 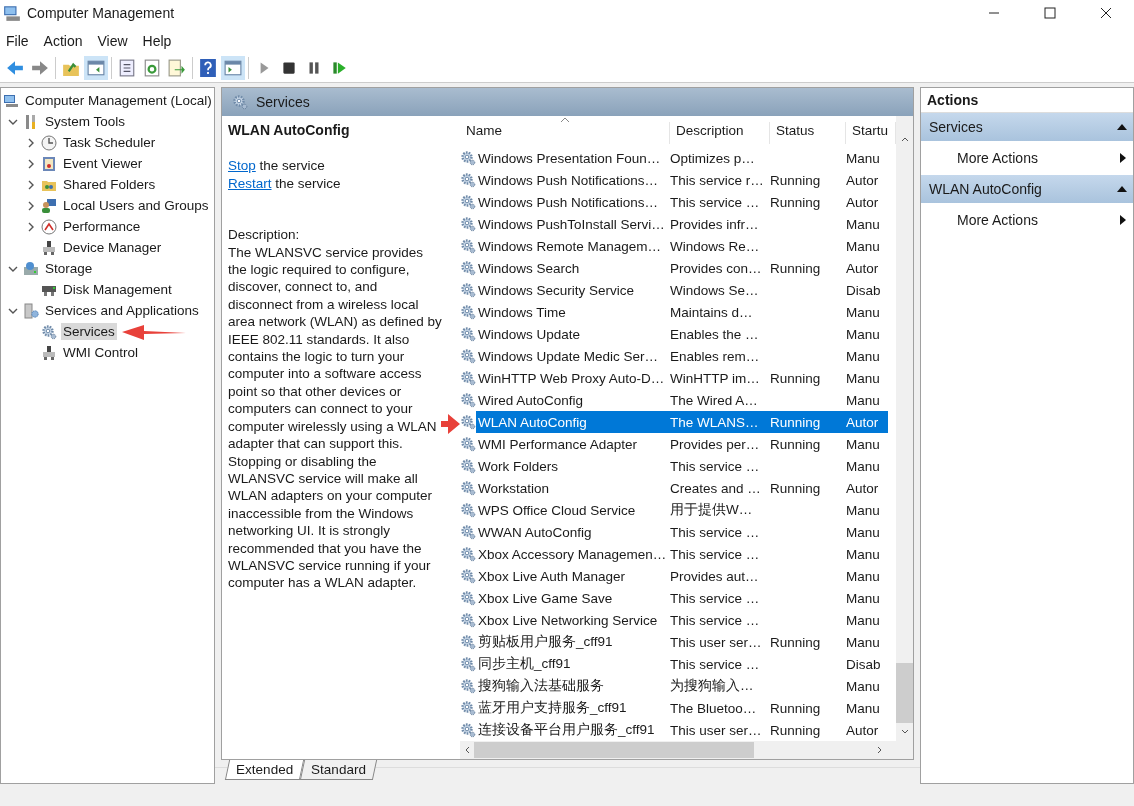 I want to click on column-header: Name, so click(x=565, y=133).